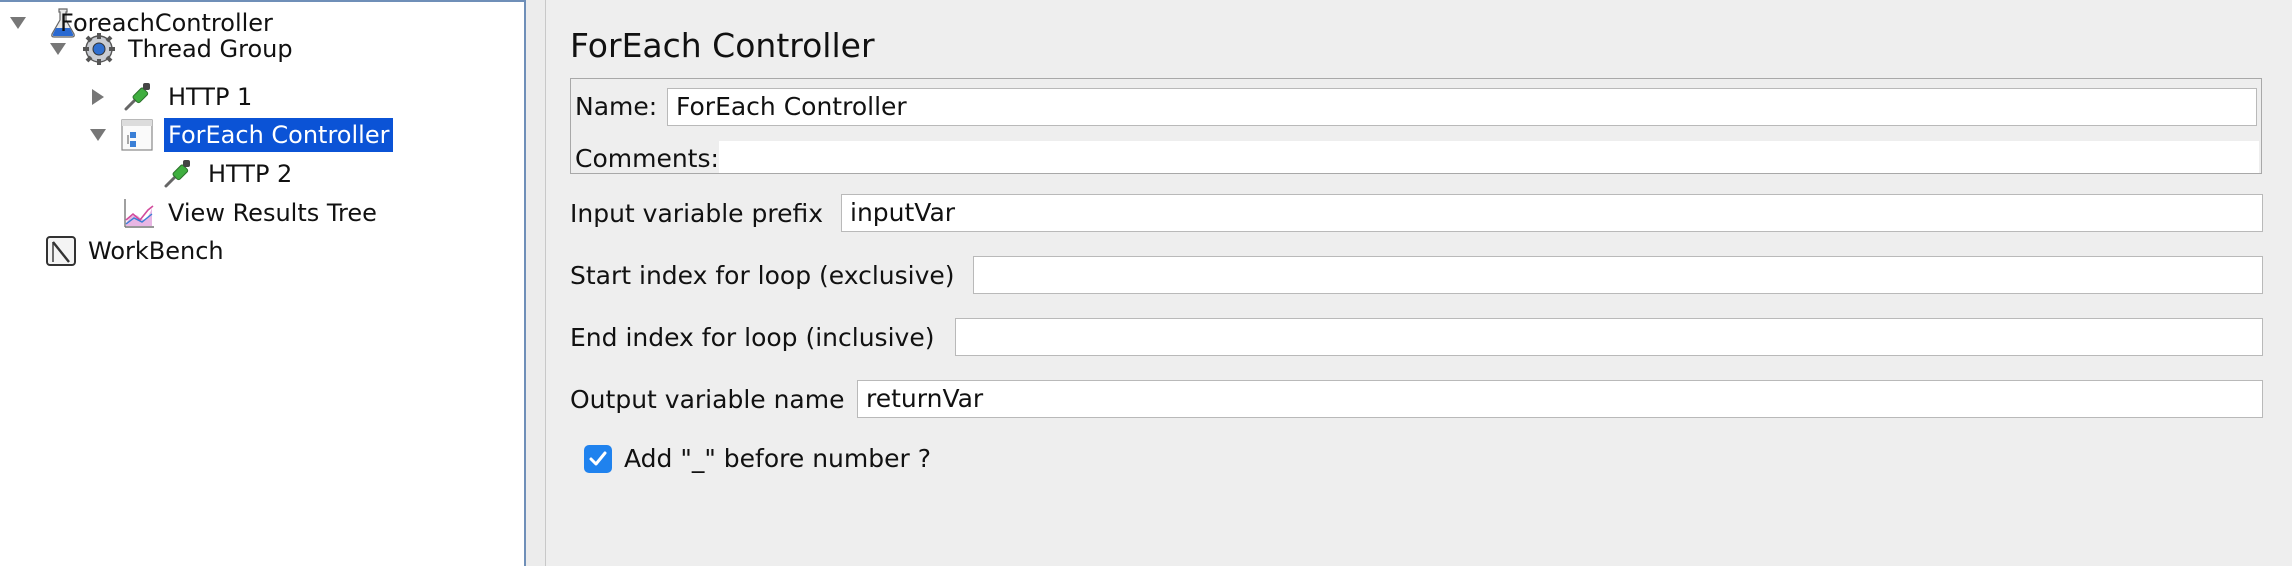  I want to click on tree-top-border, so click(263, 1).